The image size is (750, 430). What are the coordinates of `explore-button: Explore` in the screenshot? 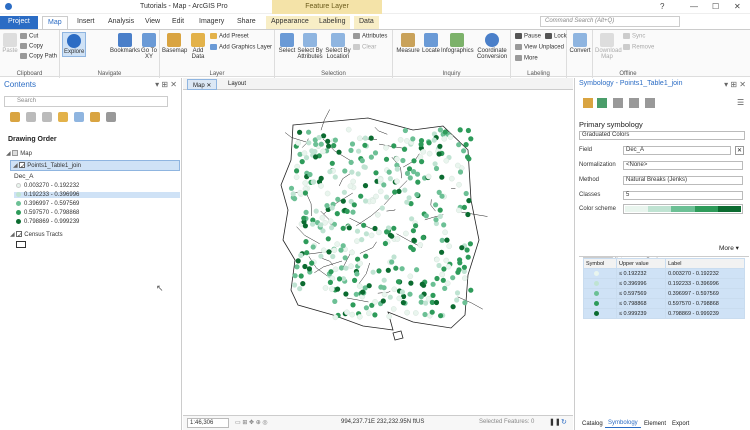 It's located at (74, 44).